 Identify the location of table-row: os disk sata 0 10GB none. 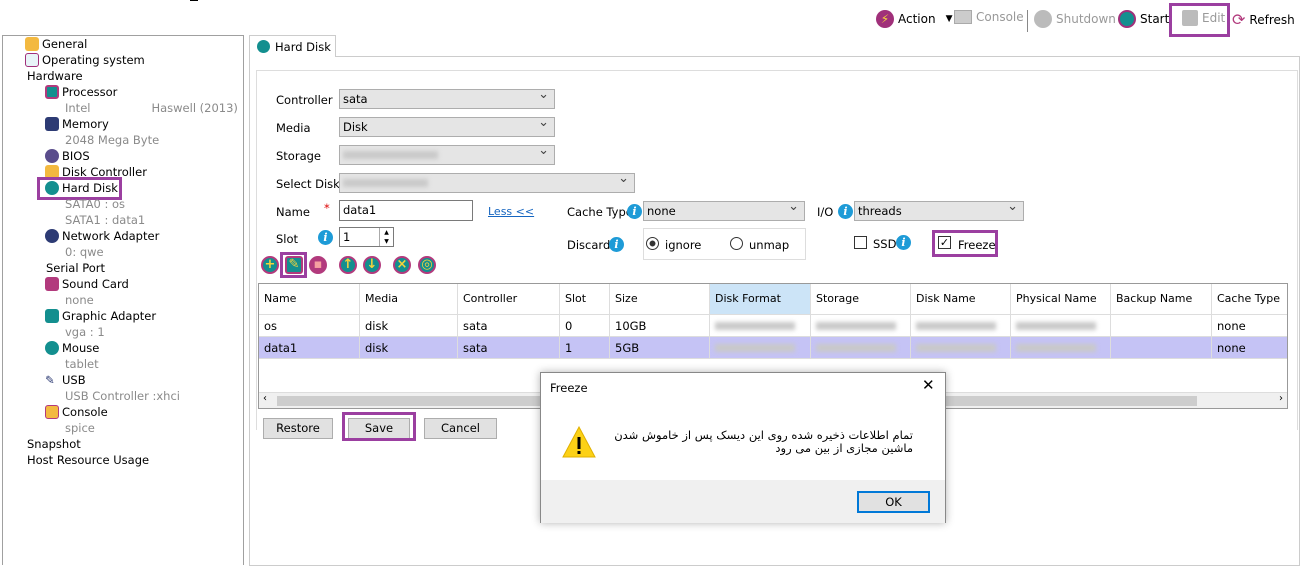
(773, 326).